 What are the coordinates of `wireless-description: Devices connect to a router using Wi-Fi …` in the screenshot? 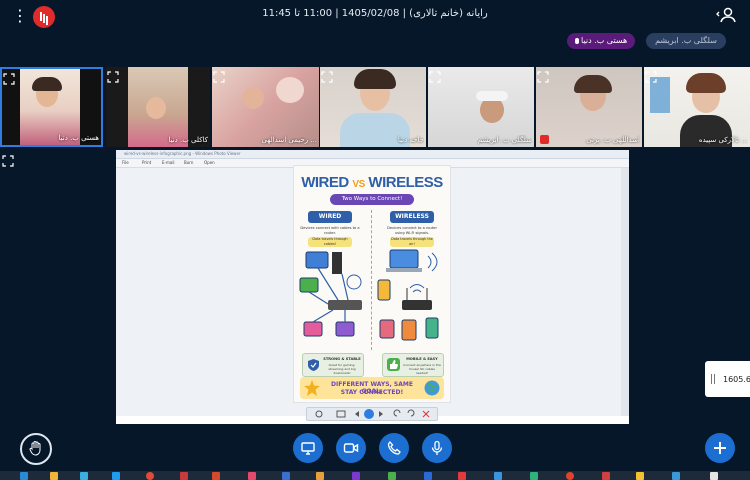 It's located at (412, 230).